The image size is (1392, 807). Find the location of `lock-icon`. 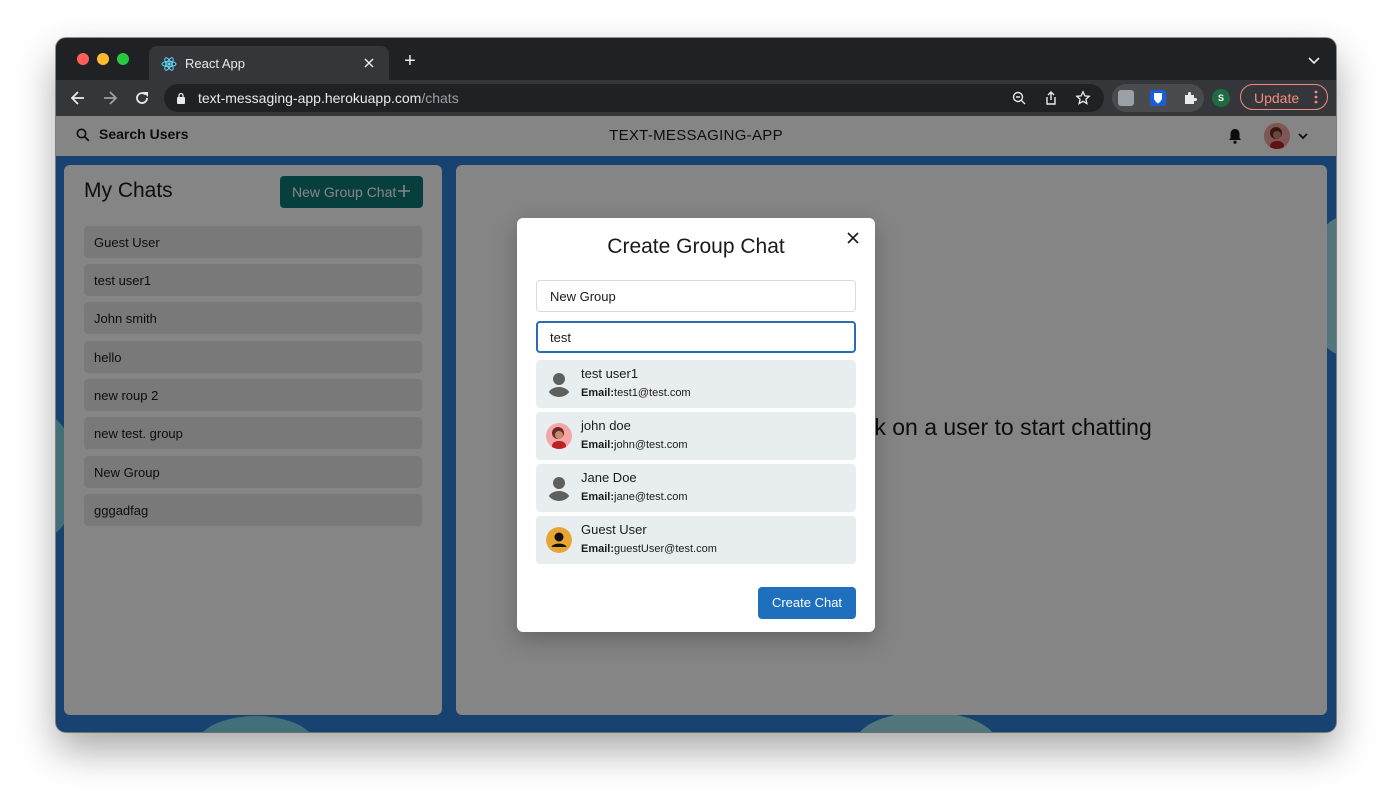

lock-icon is located at coordinates (181, 98).